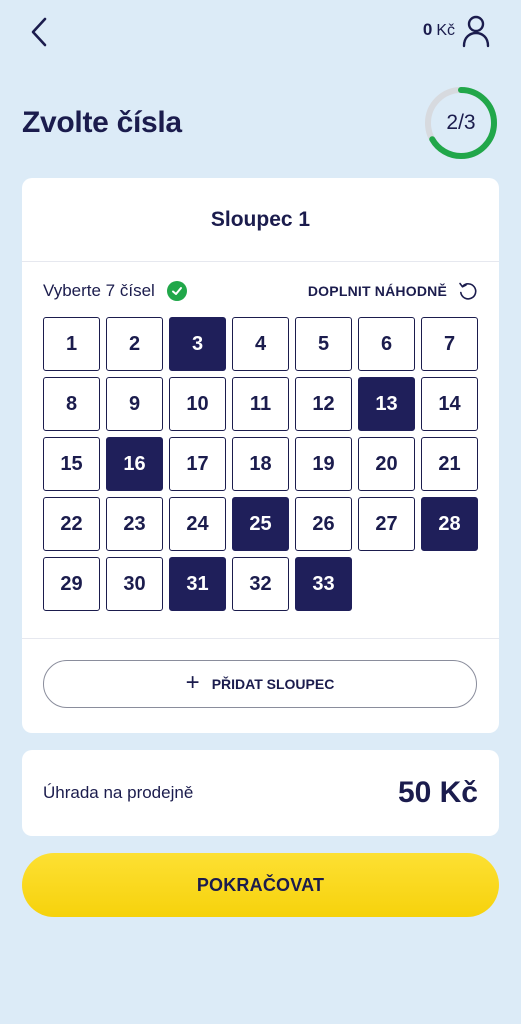  Describe the element at coordinates (134, 404) in the screenshot. I see `number-cell: 9` at that location.